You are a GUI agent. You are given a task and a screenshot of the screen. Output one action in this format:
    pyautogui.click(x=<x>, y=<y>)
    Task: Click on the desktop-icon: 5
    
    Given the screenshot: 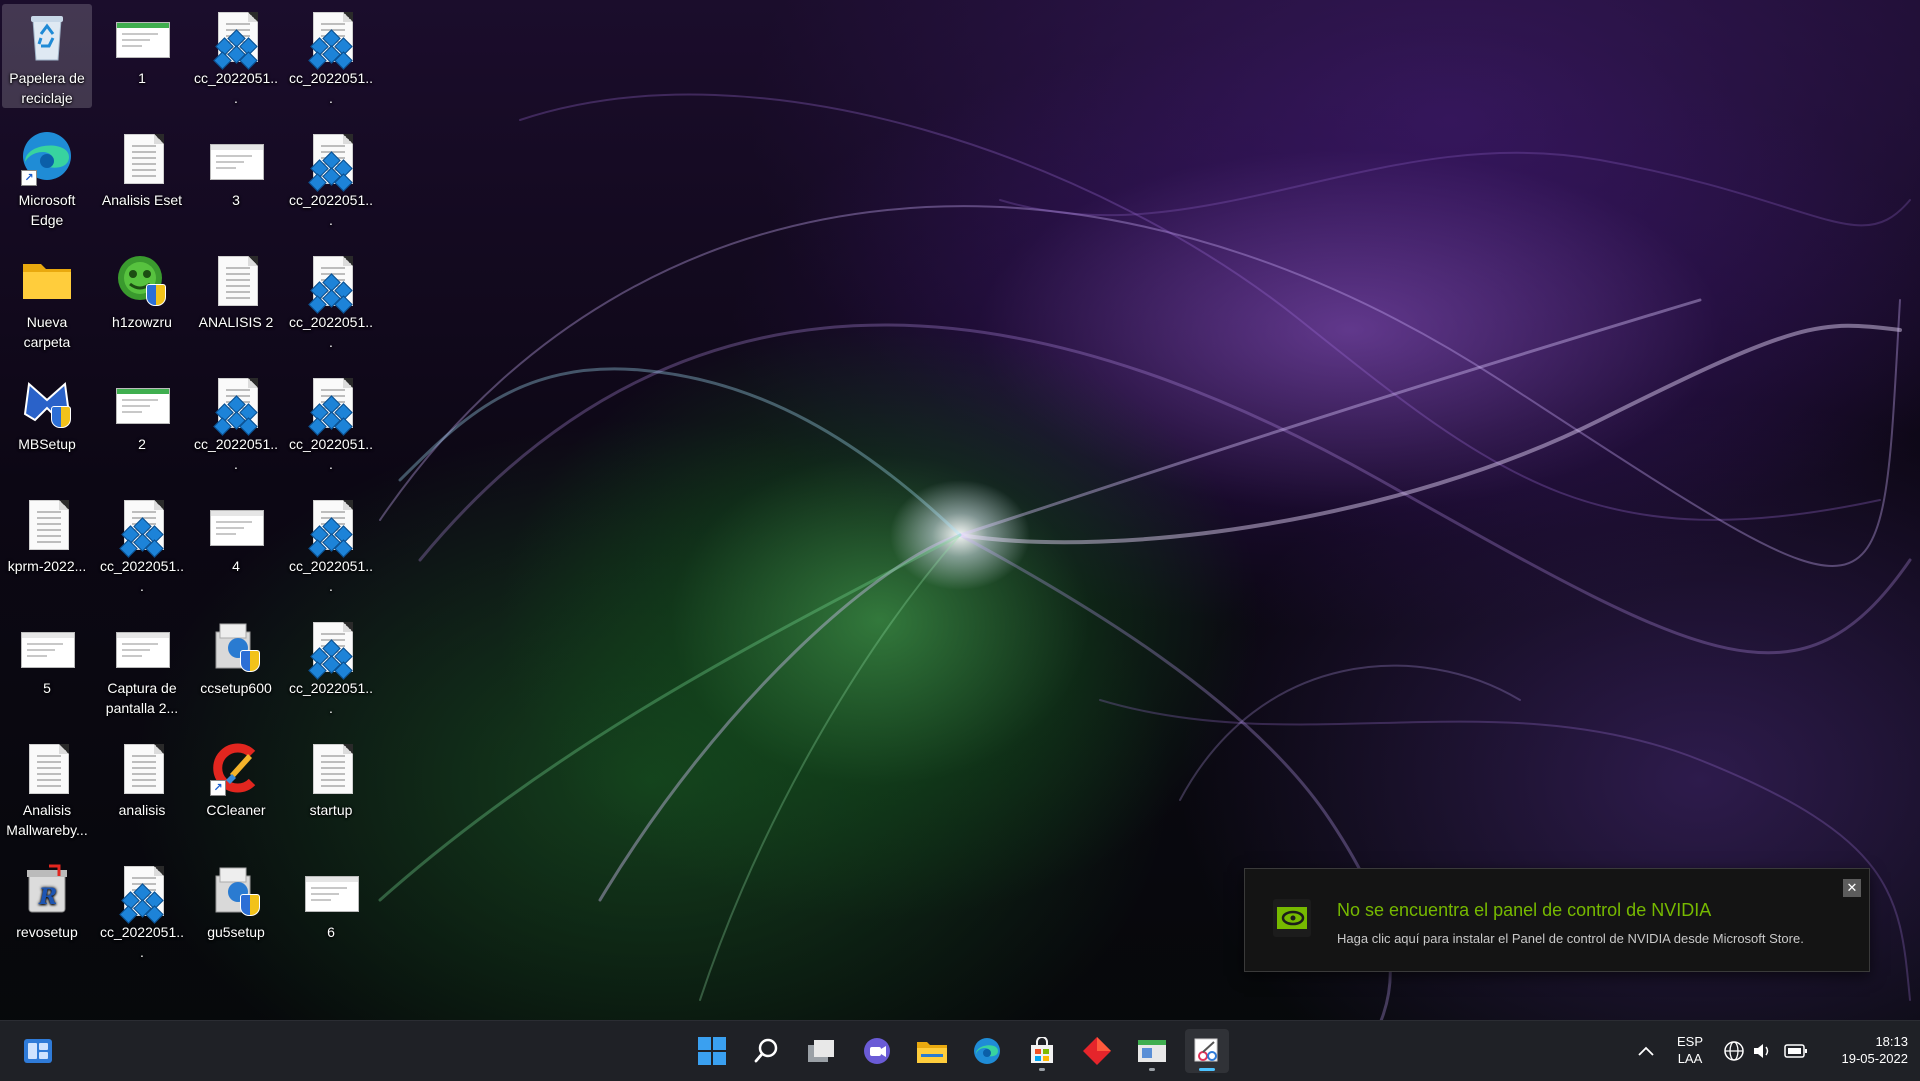 What is the action you would take?
    pyautogui.click(x=47, y=656)
    